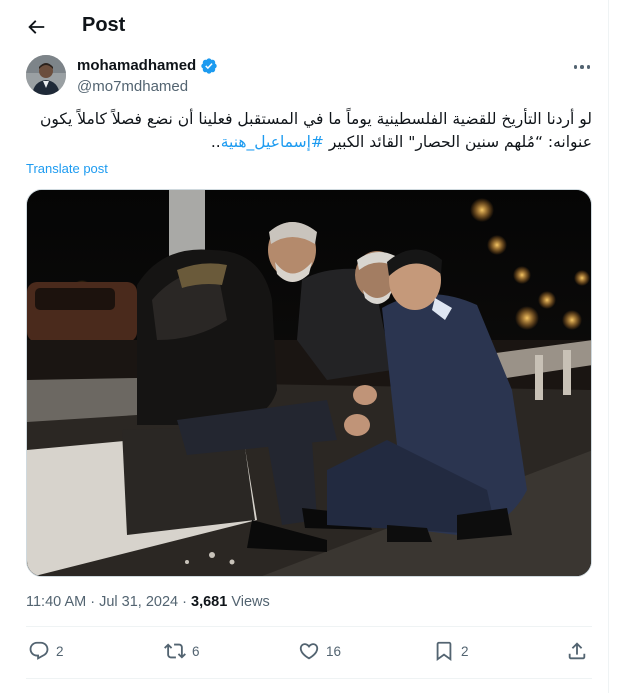 Image resolution: width=625 pixels, height=693 pixels. I want to click on post-meta: 11:40 AM · Jul 31, 2024 · 3,681 Views, so click(148, 602).